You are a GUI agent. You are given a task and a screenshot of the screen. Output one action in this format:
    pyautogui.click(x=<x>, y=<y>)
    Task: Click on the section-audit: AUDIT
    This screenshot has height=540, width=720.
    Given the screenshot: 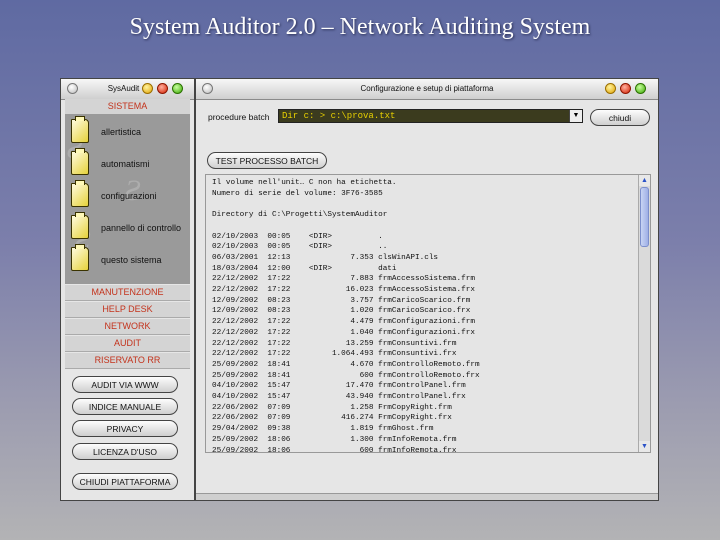 What is the action you would take?
    pyautogui.click(x=127, y=344)
    